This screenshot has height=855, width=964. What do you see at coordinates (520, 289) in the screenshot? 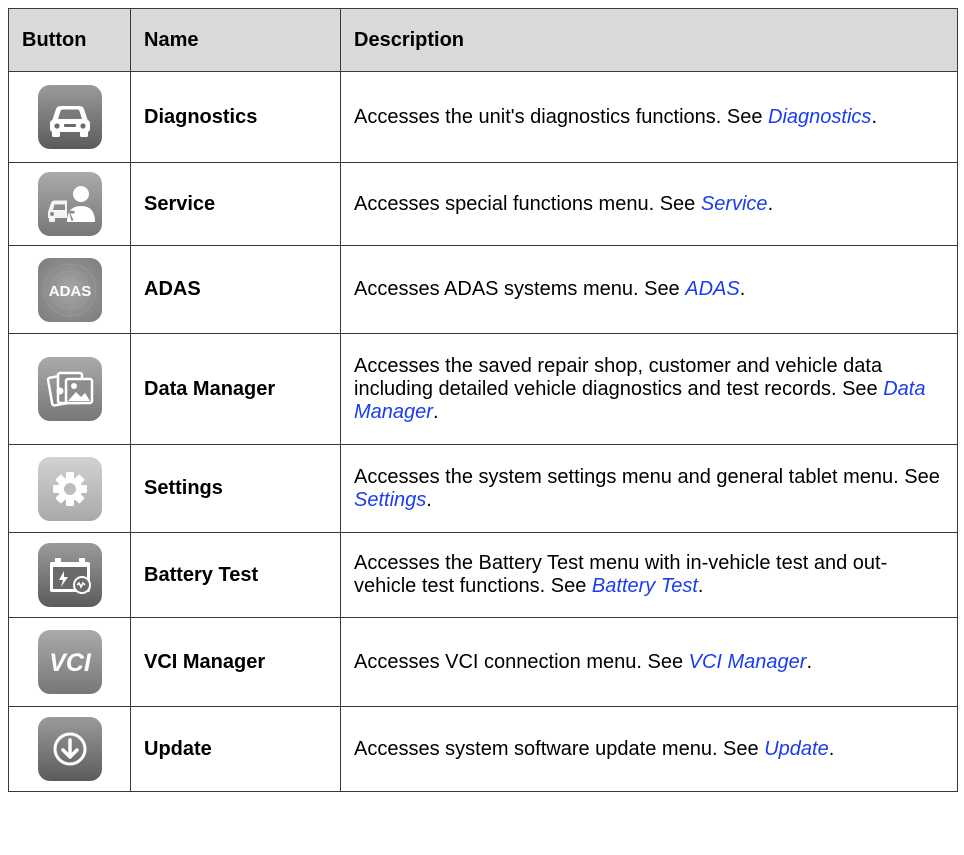
I see `description-text: Accesses ADAS systems menu. See` at bounding box center [520, 289].